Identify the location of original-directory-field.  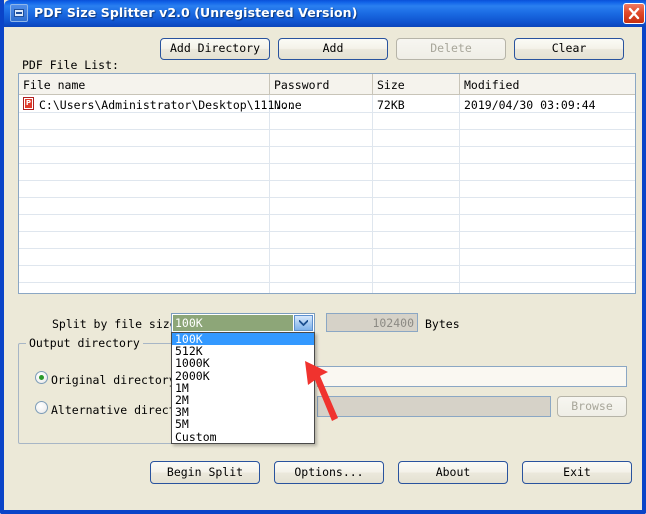
(472, 376).